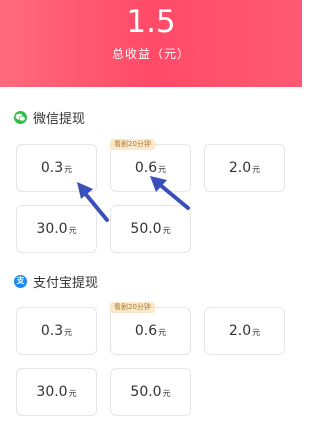 The width and height of the screenshot is (320, 434). I want to click on wechat-option-0-3: 0.3 元, so click(56, 168).